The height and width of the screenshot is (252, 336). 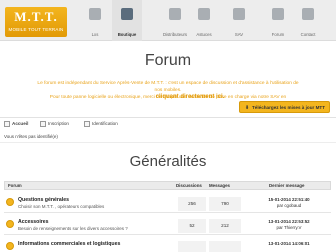 I want to click on submenu-inscription-label: Inscription, so click(x=58, y=123).